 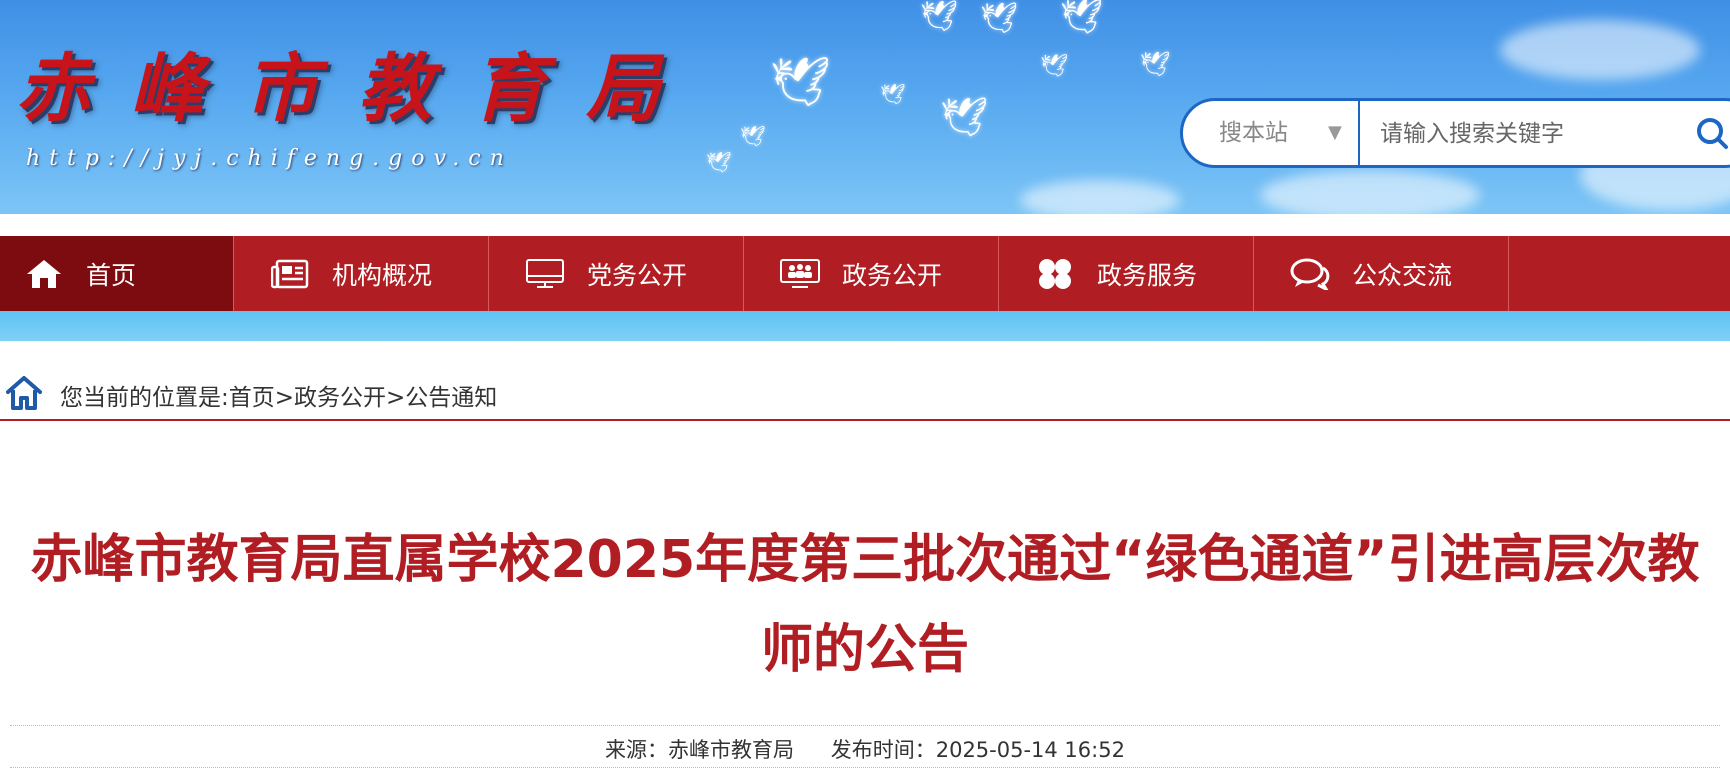 I want to click on nav-item-party-affairs: 党务公开, so click(x=616, y=273).